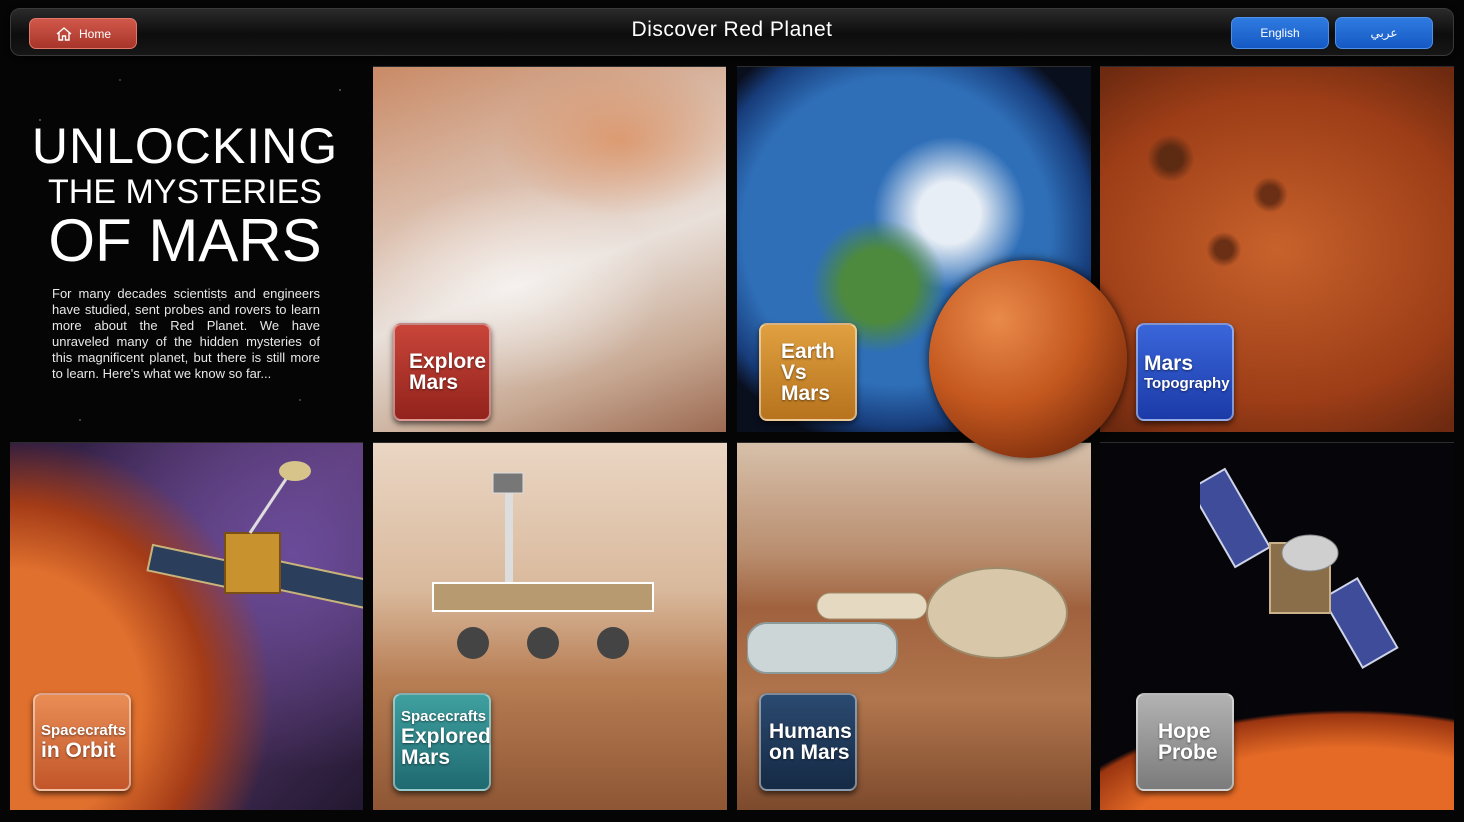  I want to click on spacecrafts-explored-mars-button: Spacecrafts Explored Mars, so click(442, 742).